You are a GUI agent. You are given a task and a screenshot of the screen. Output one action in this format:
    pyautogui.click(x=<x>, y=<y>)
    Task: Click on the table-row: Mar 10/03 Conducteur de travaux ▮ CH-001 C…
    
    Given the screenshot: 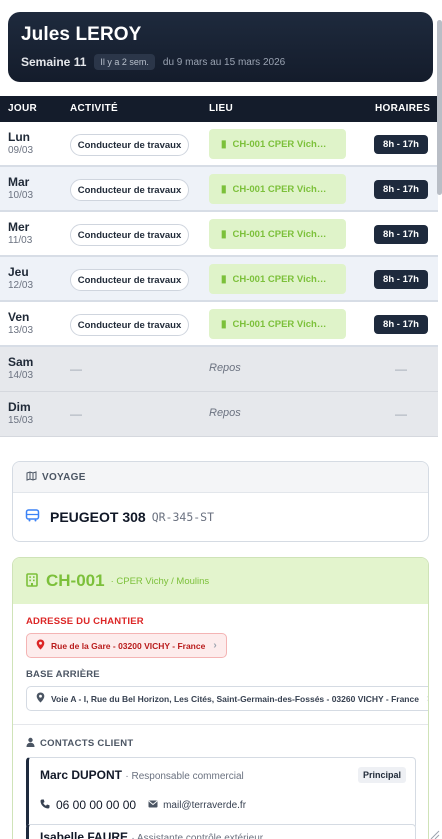 What is the action you would take?
    pyautogui.click(x=219, y=189)
    